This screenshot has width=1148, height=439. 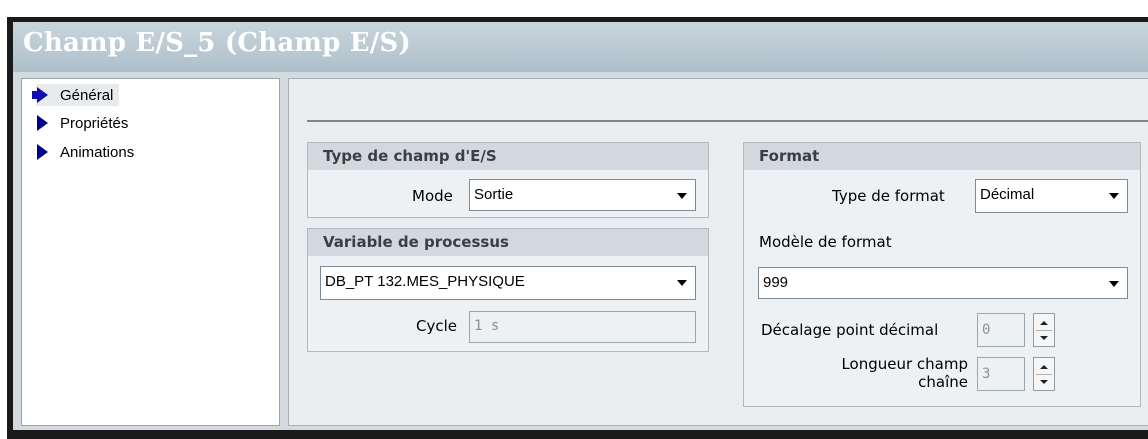 What do you see at coordinates (508, 242) in the screenshot?
I see `group-title: Variable de processus` at bounding box center [508, 242].